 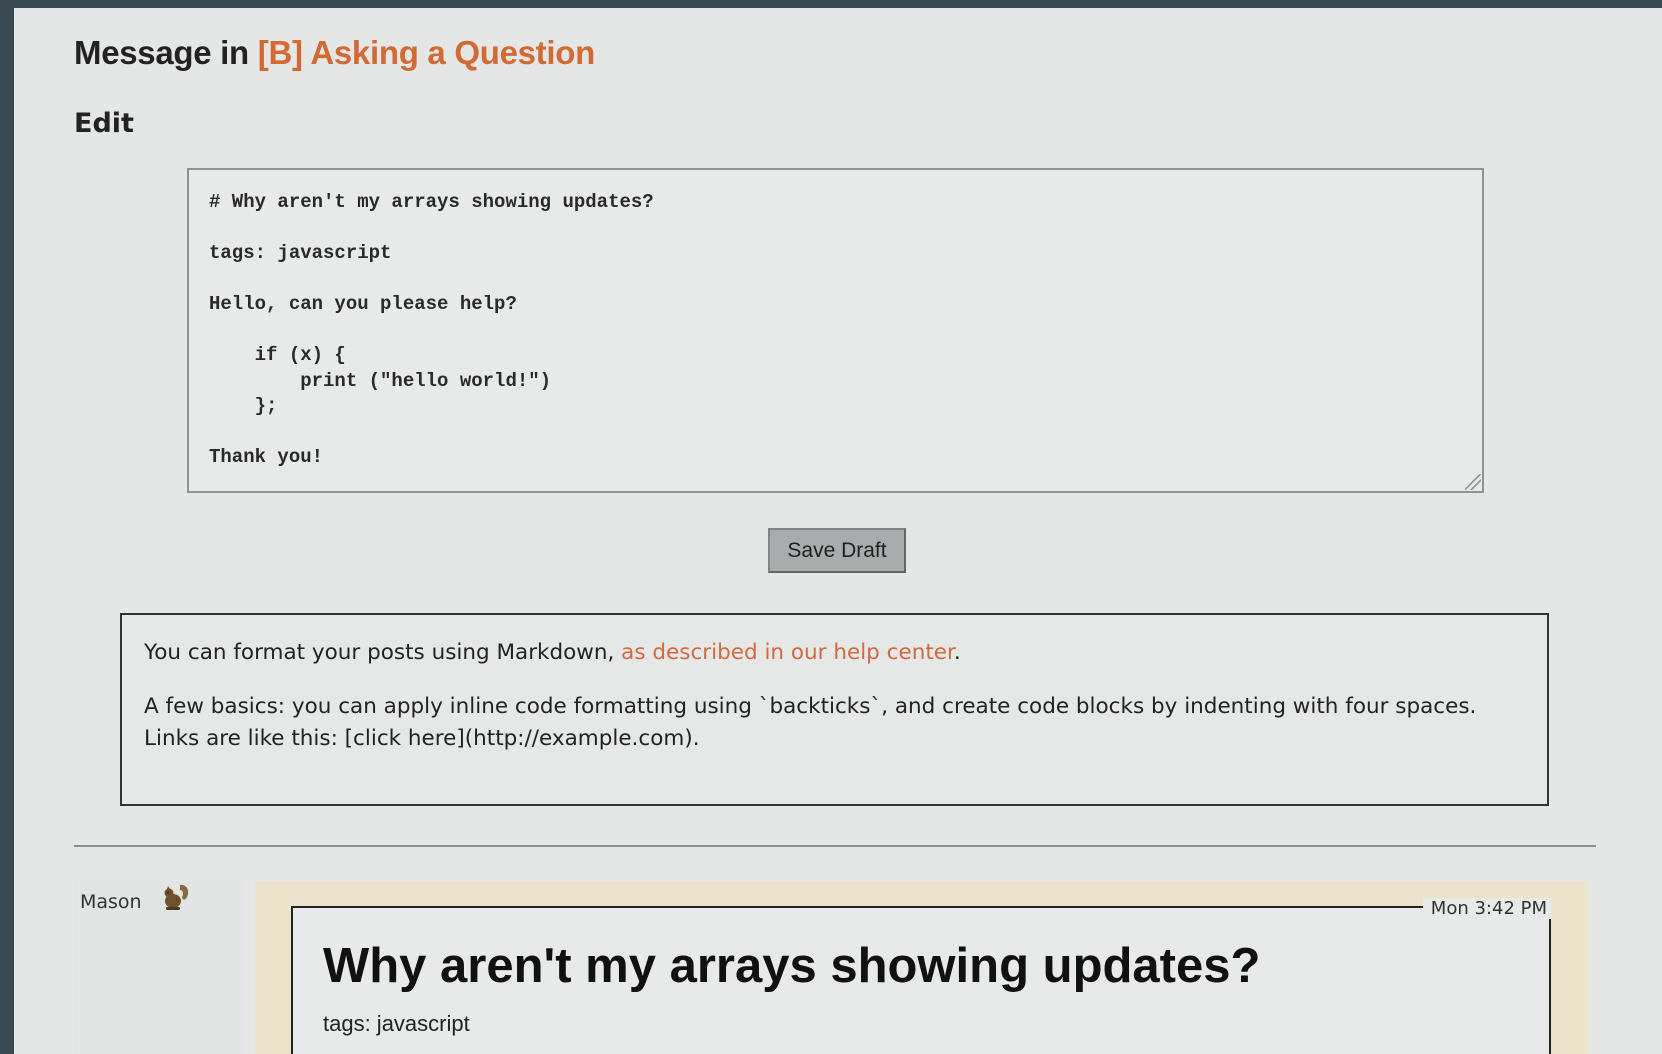 I want to click on page-title: Message in [B] Asking a Question, so click(x=334, y=53).